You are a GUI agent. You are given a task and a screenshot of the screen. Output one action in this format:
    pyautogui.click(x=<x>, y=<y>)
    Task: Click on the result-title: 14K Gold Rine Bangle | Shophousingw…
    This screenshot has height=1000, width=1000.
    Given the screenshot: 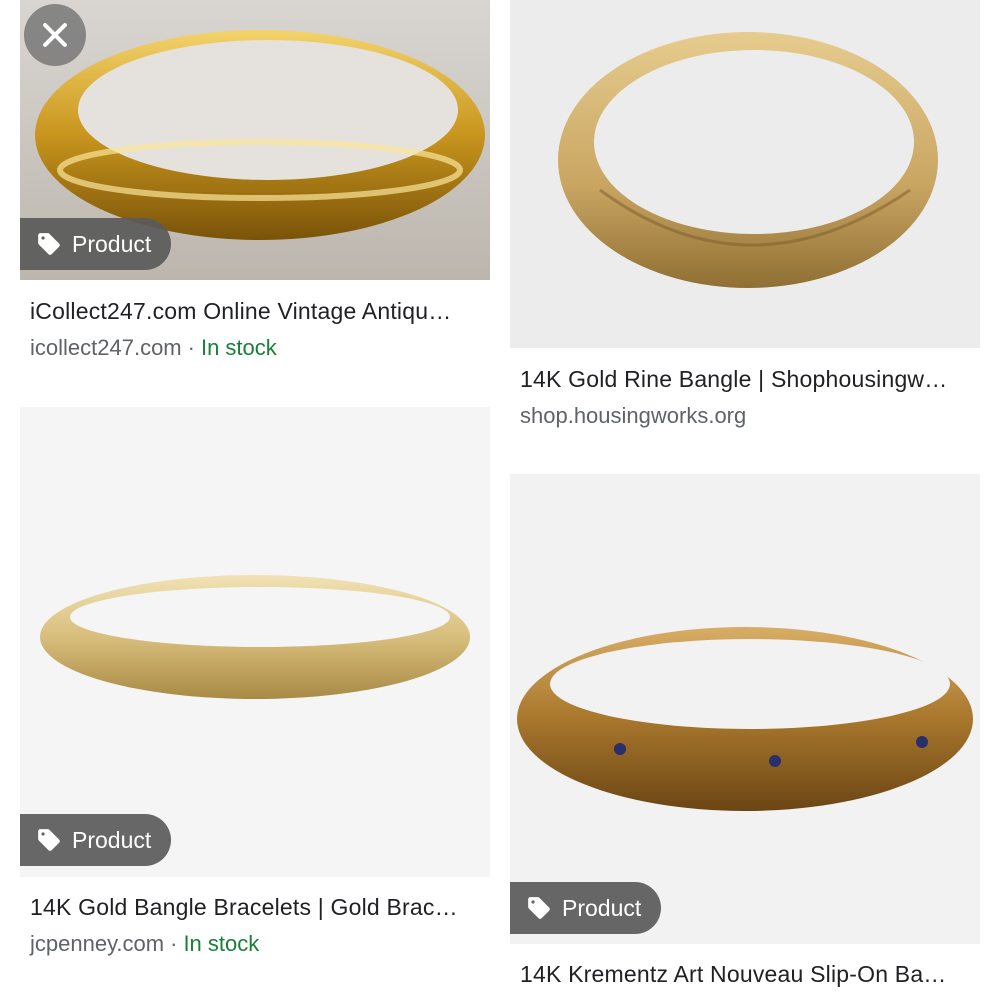 What is the action you would take?
    pyautogui.click(x=745, y=379)
    